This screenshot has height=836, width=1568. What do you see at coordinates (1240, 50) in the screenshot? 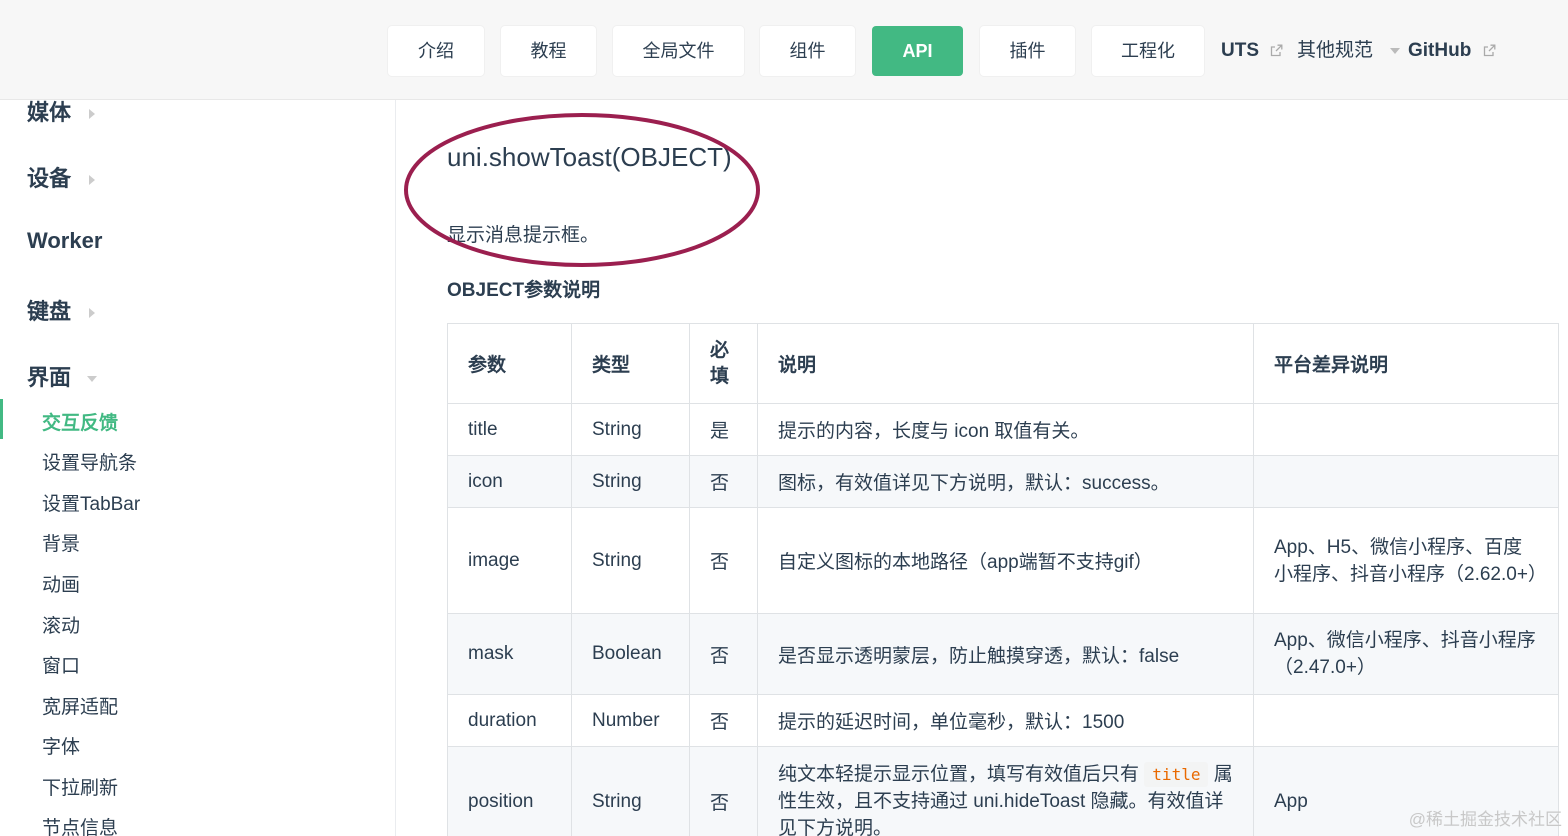
I see `nav-uts-label: UTS` at bounding box center [1240, 50].